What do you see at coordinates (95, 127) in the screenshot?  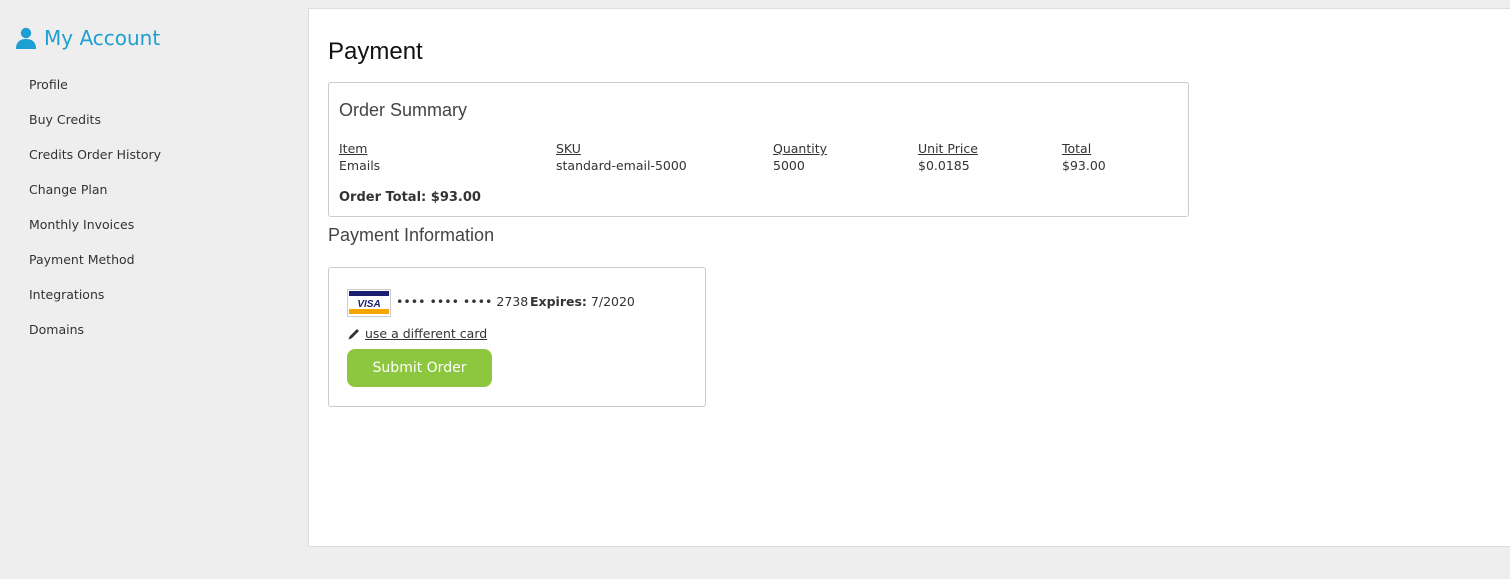 I see `nav-item-buy-credits: Buy Credits` at bounding box center [95, 127].